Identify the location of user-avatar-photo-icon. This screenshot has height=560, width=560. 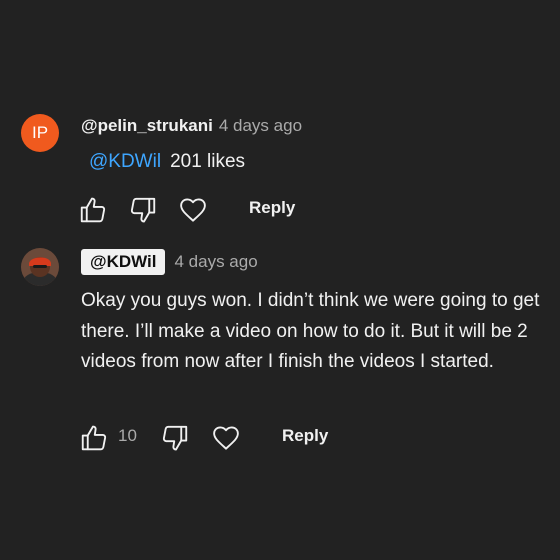
(40, 267).